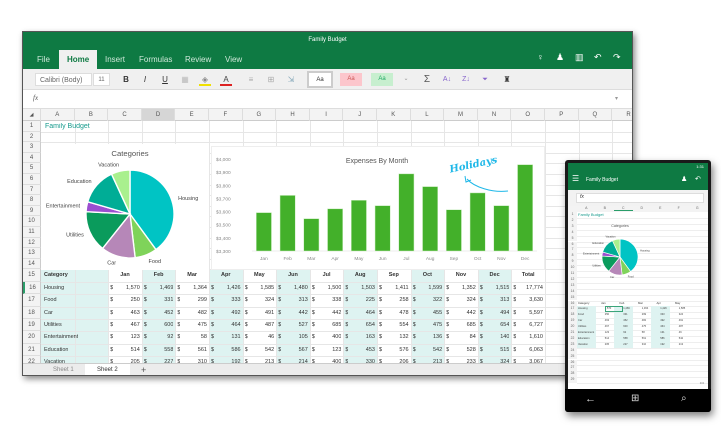 This screenshot has height=441, width=721. What do you see at coordinates (625, 338) in the screenshot?
I see `phone-table-cell: 558` at bounding box center [625, 338].